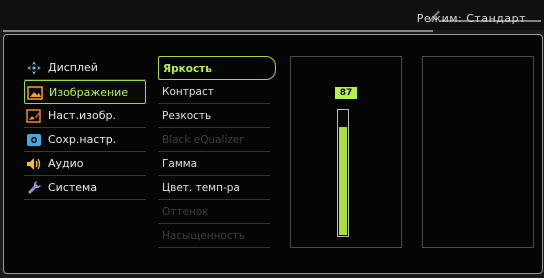 This screenshot has width=544, height=278. Describe the element at coordinates (85, 164) in the screenshot. I see `menu-item-audio: Аудио` at that location.